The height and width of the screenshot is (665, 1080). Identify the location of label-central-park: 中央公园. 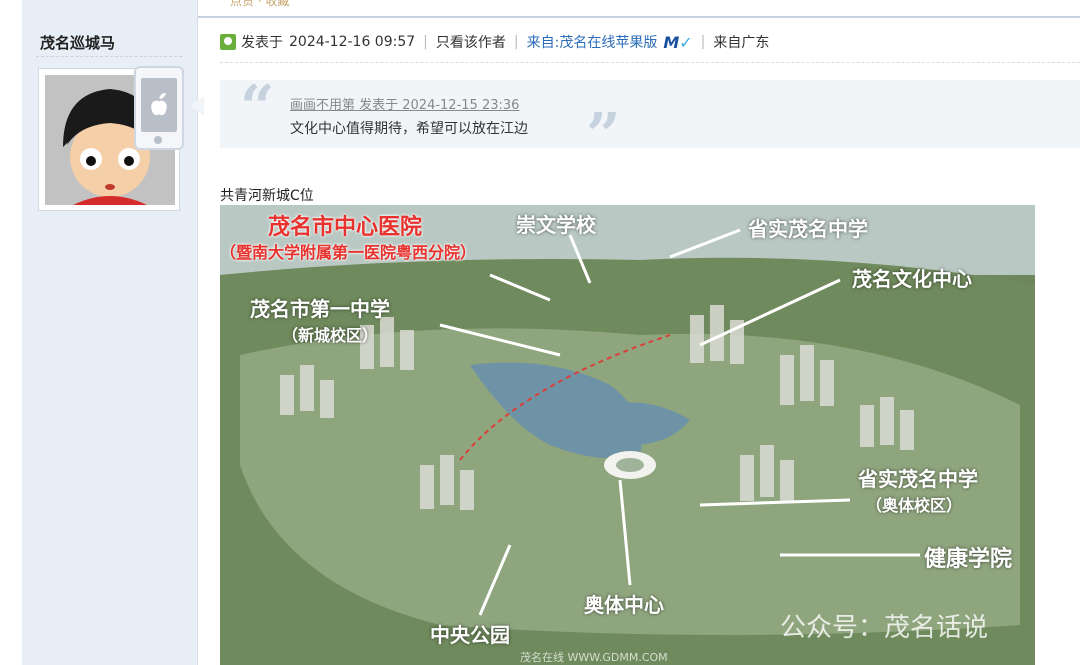
(470, 635).